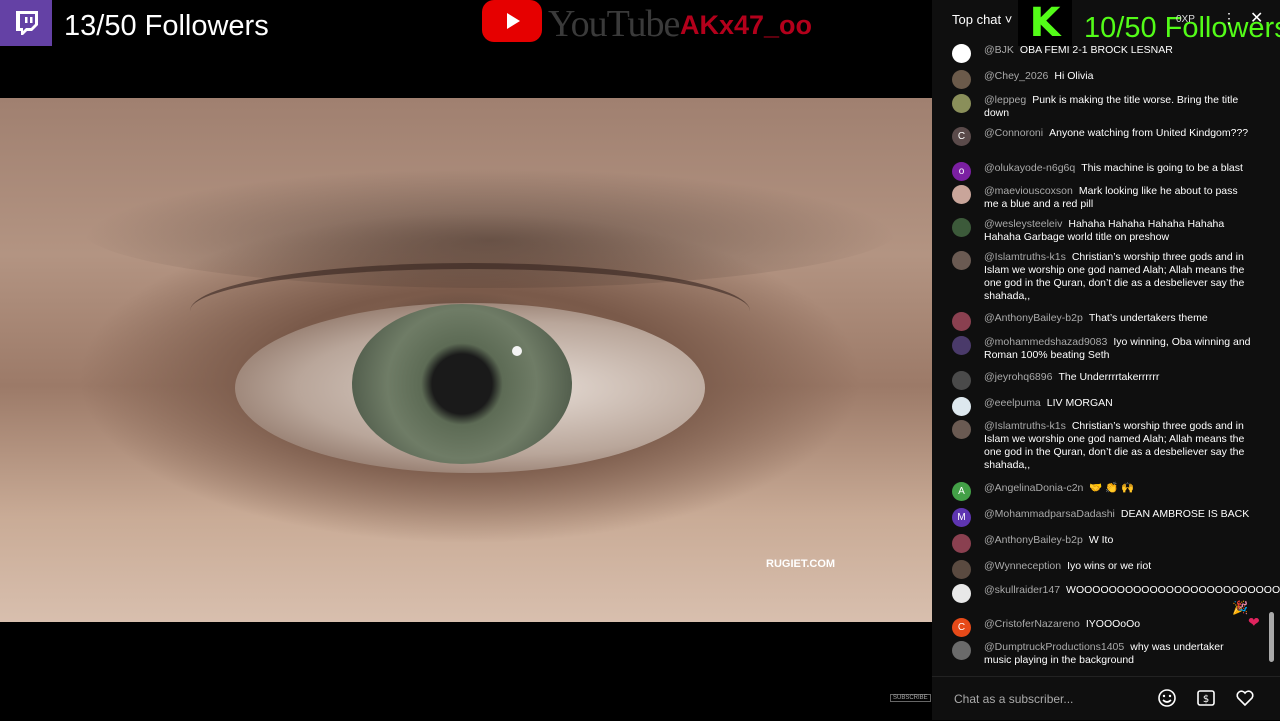 This screenshot has width=1280, height=721. I want to click on youtube-icon, so click(512, 21).